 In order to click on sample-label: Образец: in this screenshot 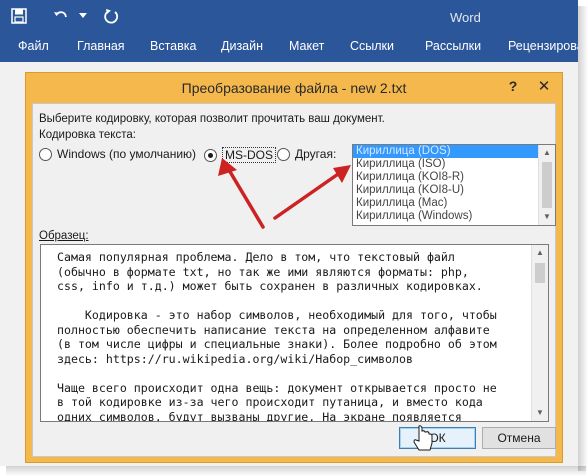, I will do `click(64, 236)`.